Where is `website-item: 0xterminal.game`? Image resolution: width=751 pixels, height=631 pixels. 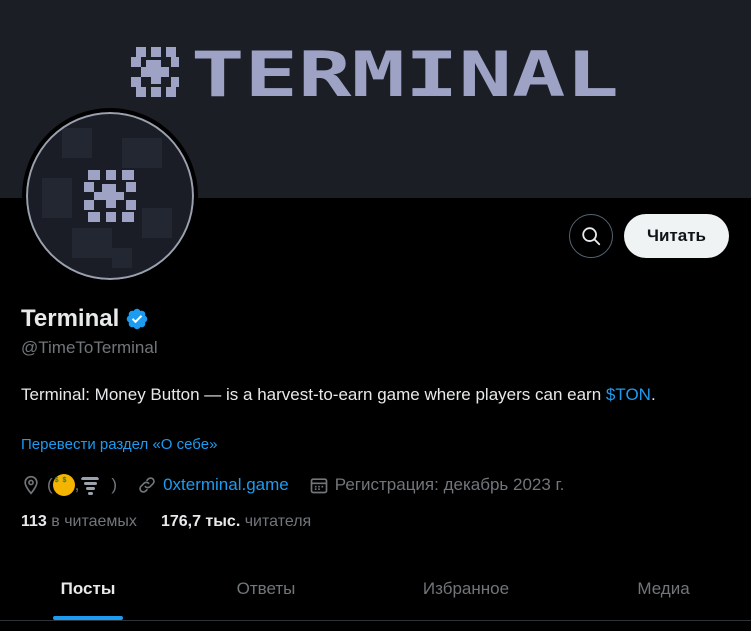
website-item: 0xterminal.game is located at coordinates (213, 485).